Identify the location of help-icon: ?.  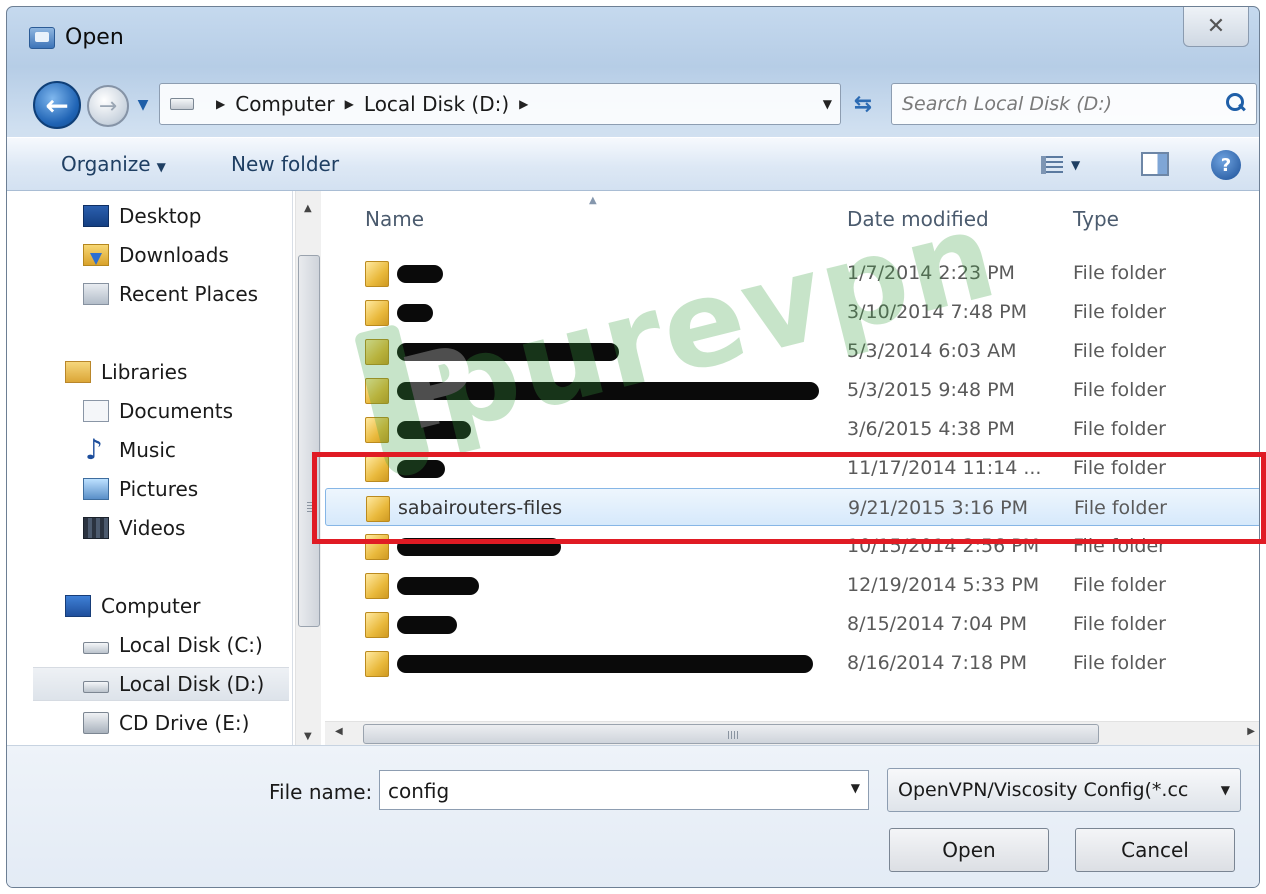
(1226, 165).